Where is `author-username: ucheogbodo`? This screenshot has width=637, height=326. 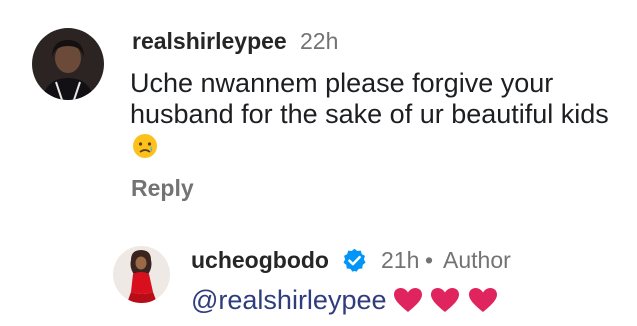 author-username: ucheogbodo is located at coordinates (260, 260).